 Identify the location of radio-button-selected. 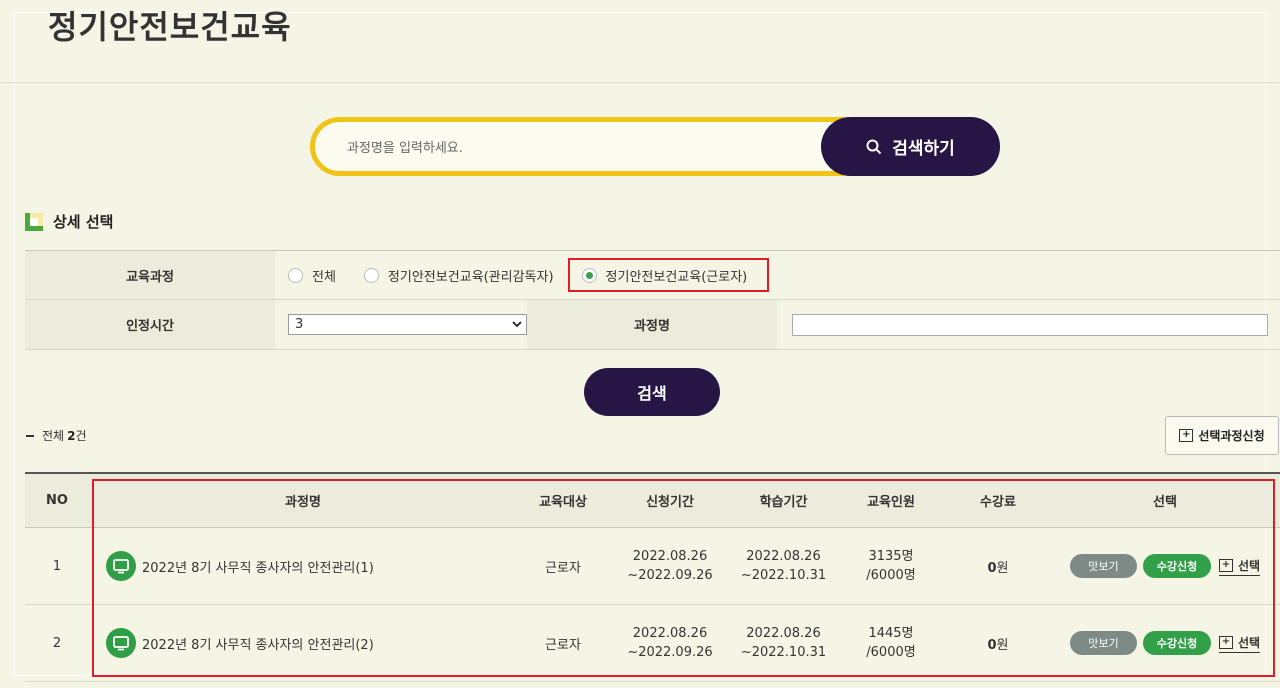
(589, 275).